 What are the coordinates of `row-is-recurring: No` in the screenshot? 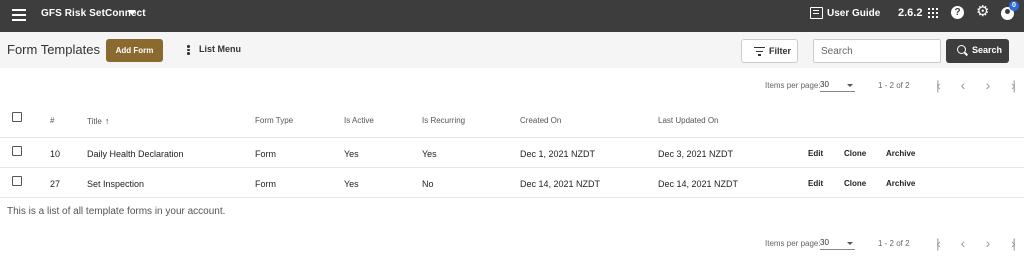 It's located at (428, 184).